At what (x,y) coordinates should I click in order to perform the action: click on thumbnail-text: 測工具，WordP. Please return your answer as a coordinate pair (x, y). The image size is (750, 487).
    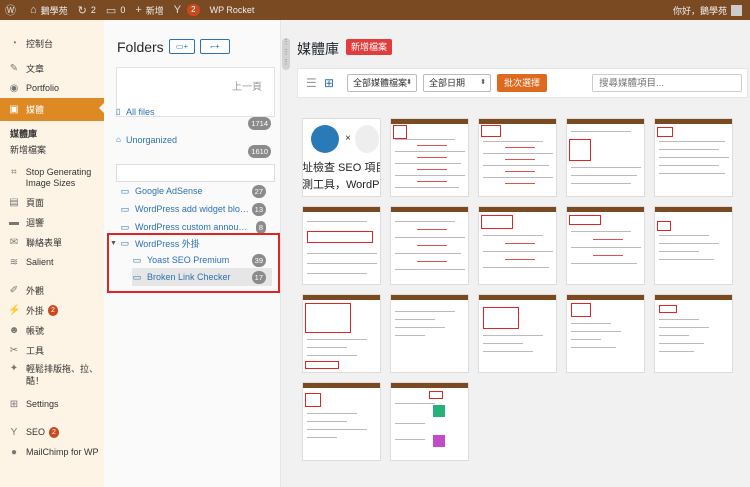
    Looking at the image, I should click on (341, 185).